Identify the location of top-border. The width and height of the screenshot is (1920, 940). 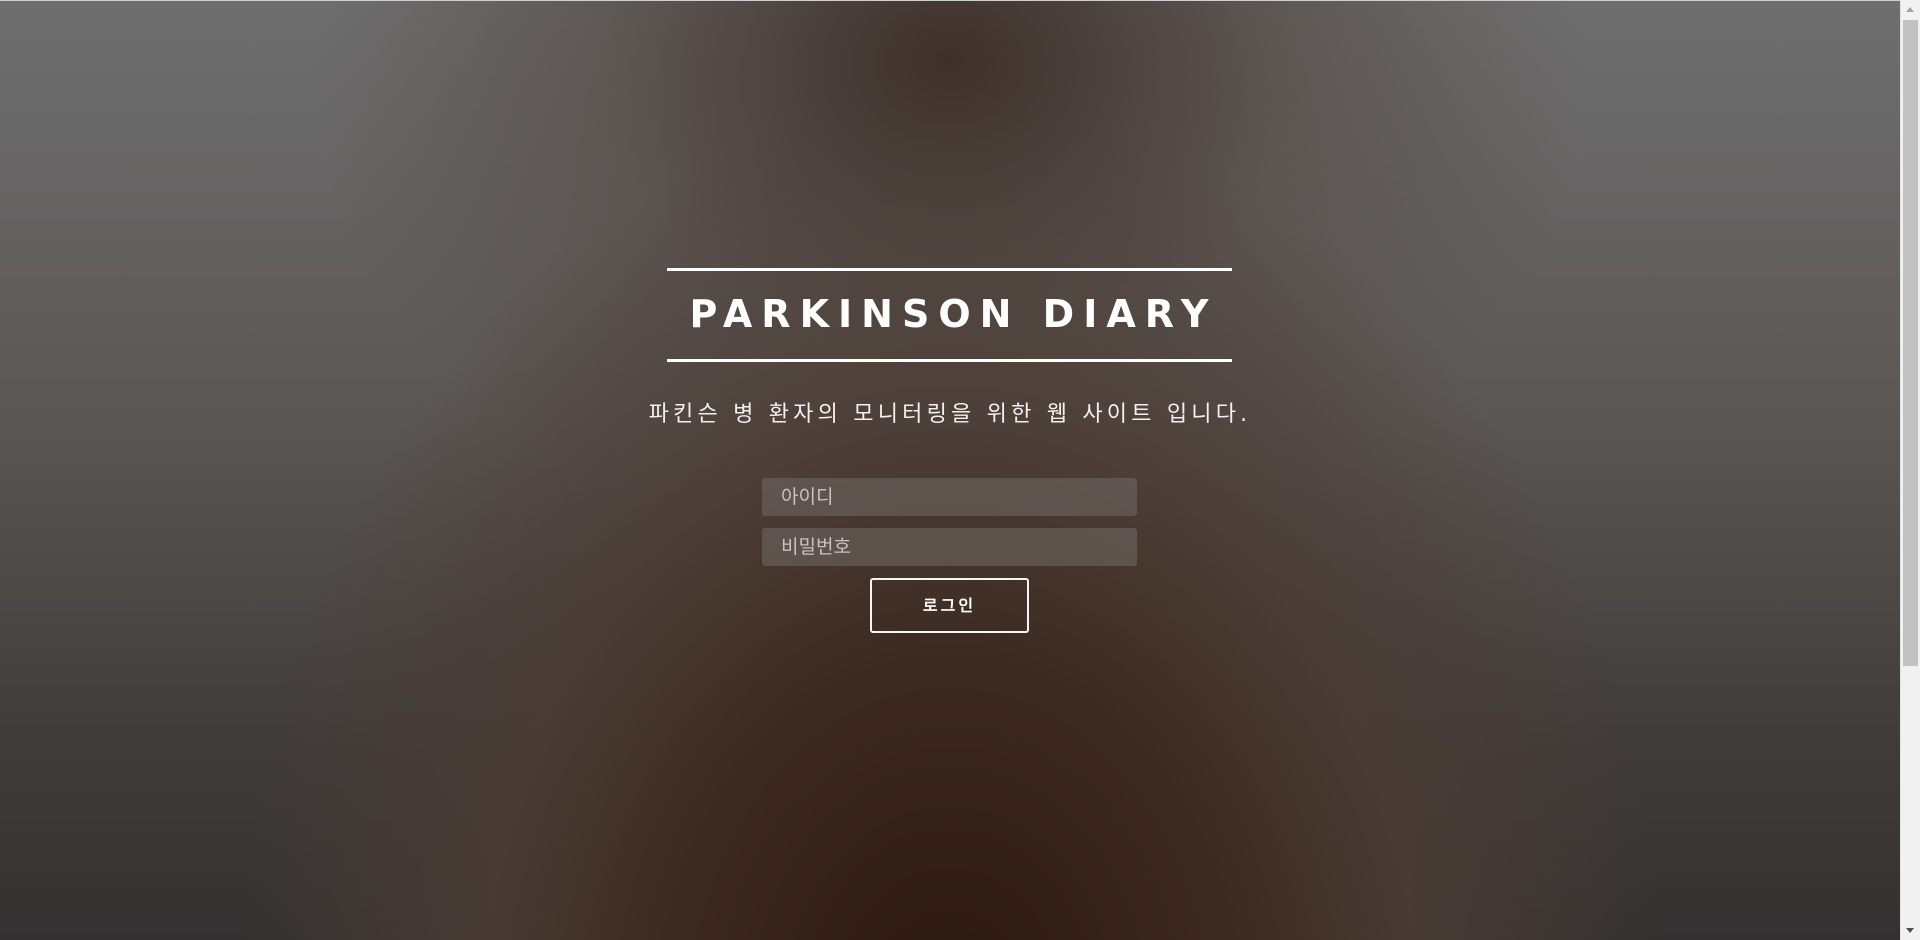
(960, 0).